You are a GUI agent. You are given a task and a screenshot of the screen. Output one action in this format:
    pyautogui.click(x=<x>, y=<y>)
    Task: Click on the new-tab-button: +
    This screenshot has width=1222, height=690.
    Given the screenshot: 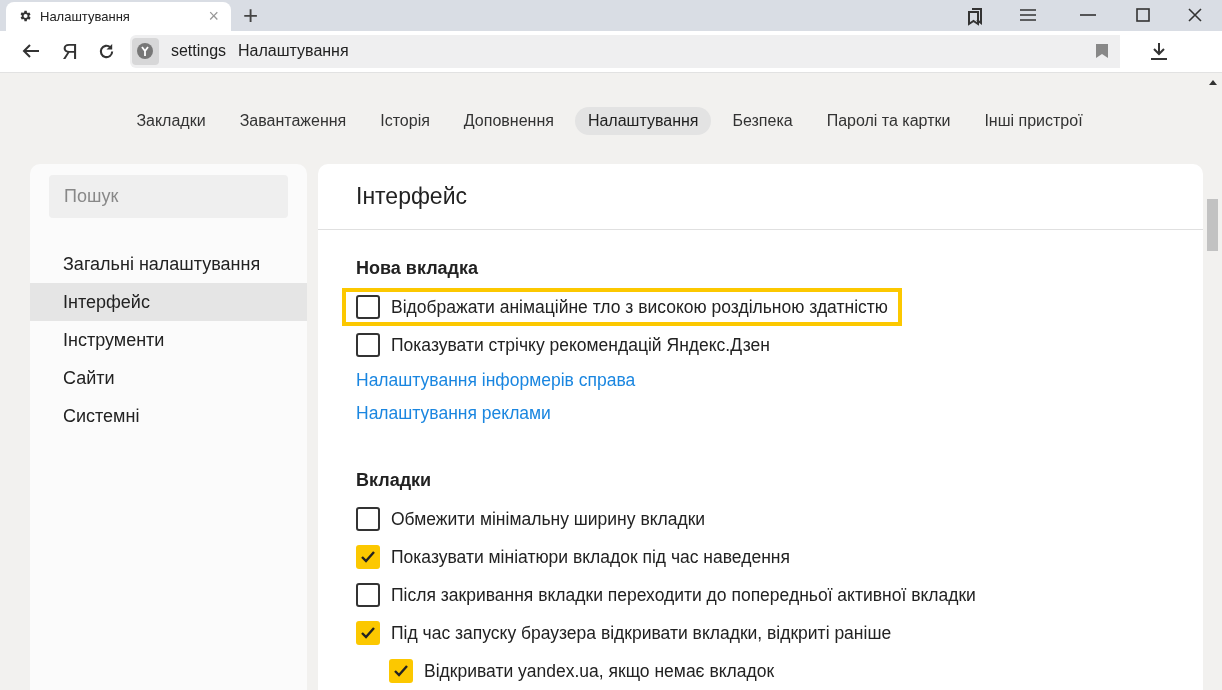 What is the action you would take?
    pyautogui.click(x=251, y=15)
    